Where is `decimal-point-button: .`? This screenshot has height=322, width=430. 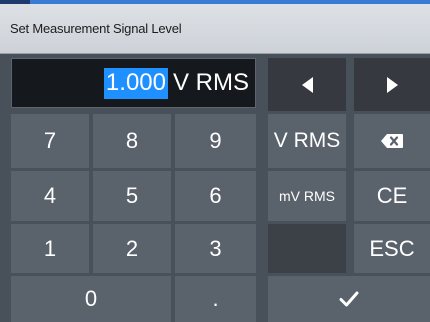 decimal-point-button: . is located at coordinates (215, 299).